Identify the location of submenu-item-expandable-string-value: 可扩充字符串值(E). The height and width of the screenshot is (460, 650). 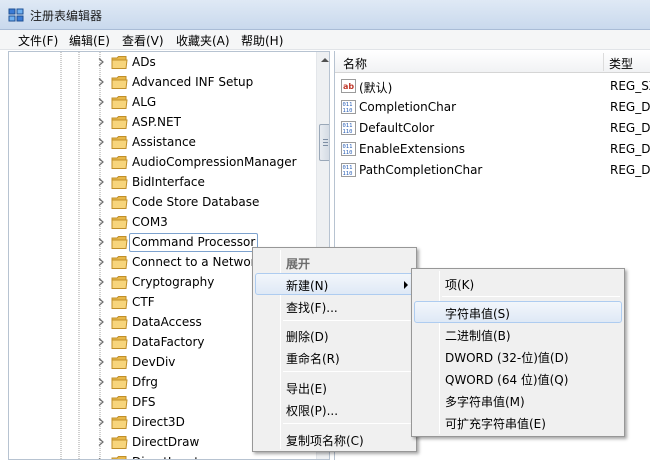
(518, 422).